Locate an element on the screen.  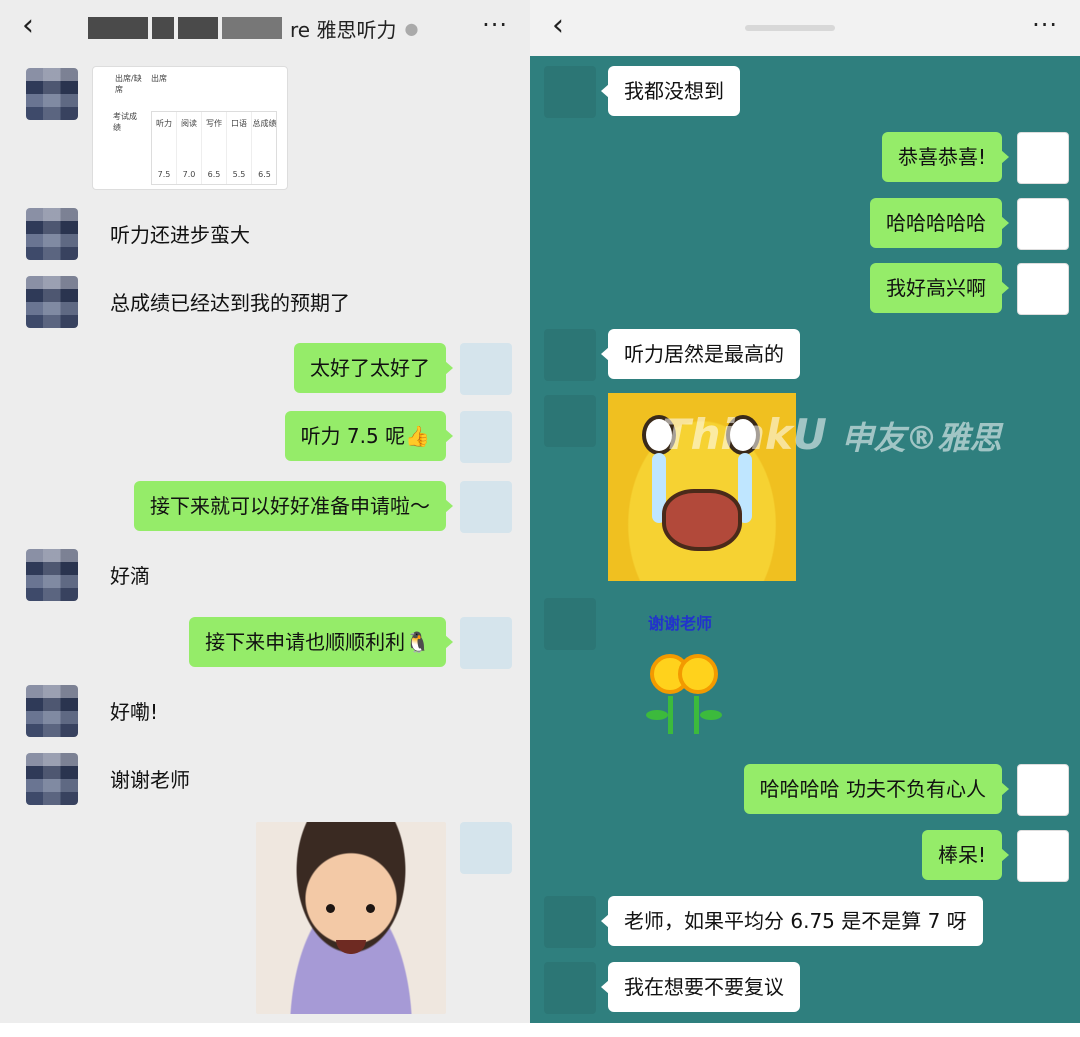
message-bubble-received: 听力居然是最高的 is located at coordinates (700, 354).